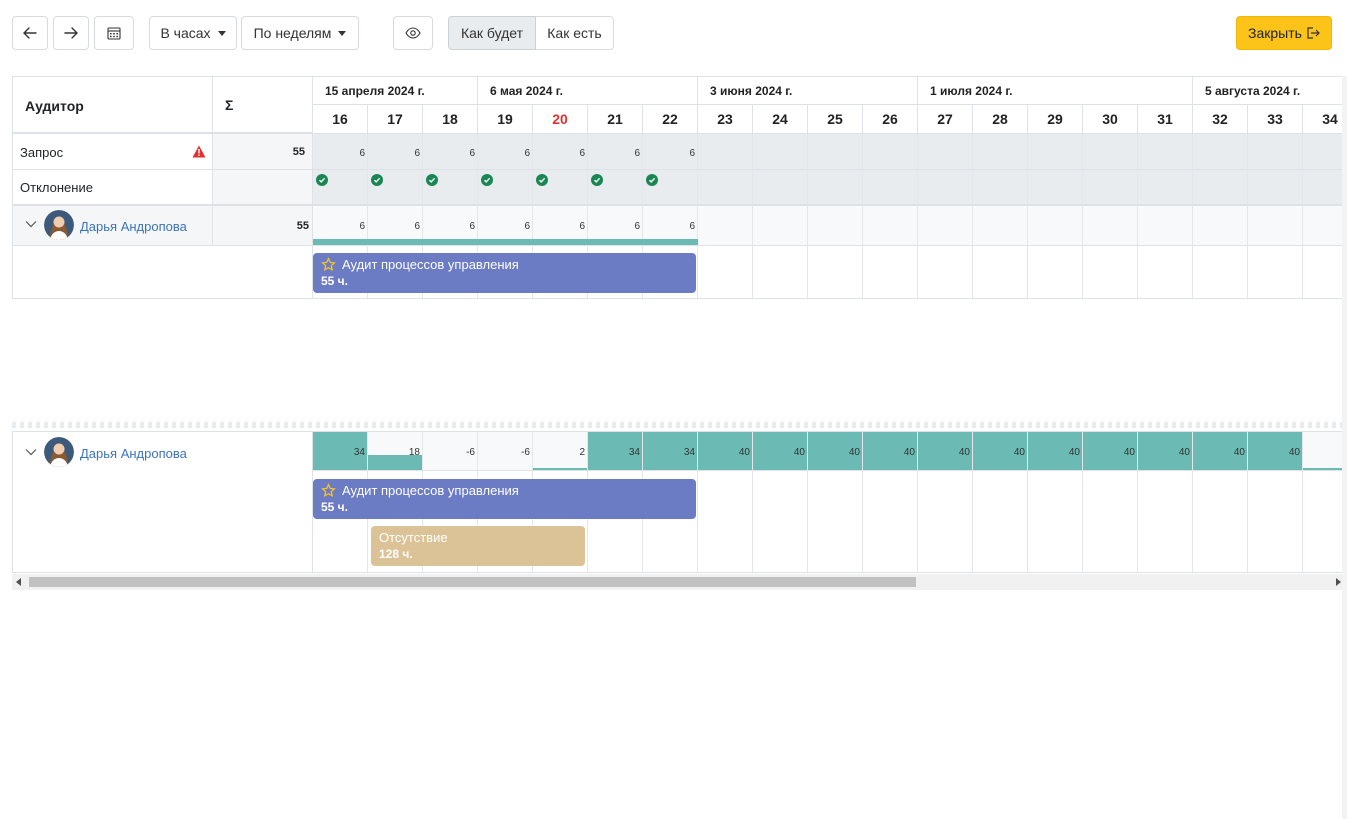 The width and height of the screenshot is (1347, 819). What do you see at coordinates (42, 152) in the screenshot?
I see `request-row-label: Запрос` at bounding box center [42, 152].